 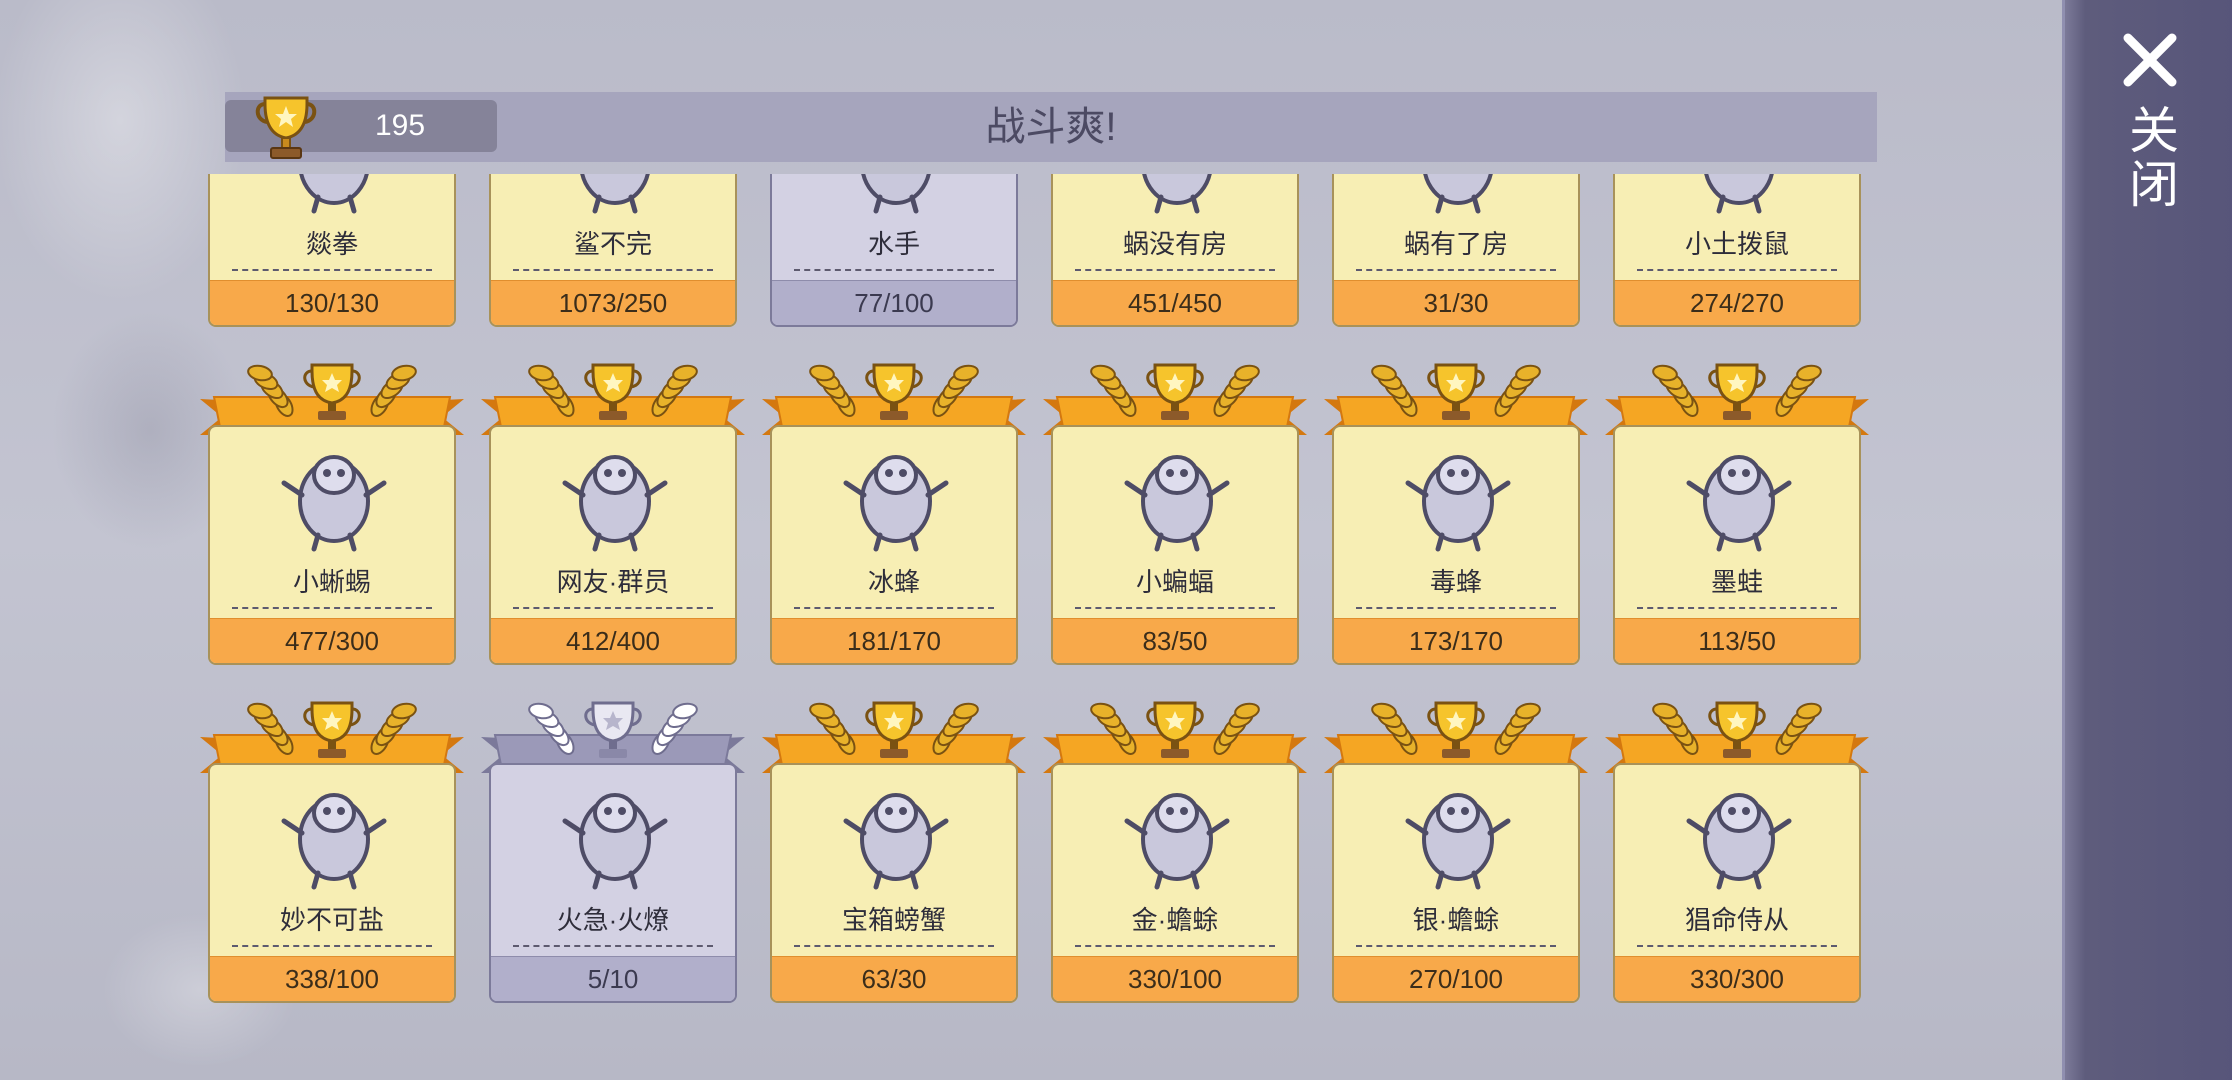 What do you see at coordinates (1051, 127) in the screenshot?
I see `page-title: 战斗爽!` at bounding box center [1051, 127].